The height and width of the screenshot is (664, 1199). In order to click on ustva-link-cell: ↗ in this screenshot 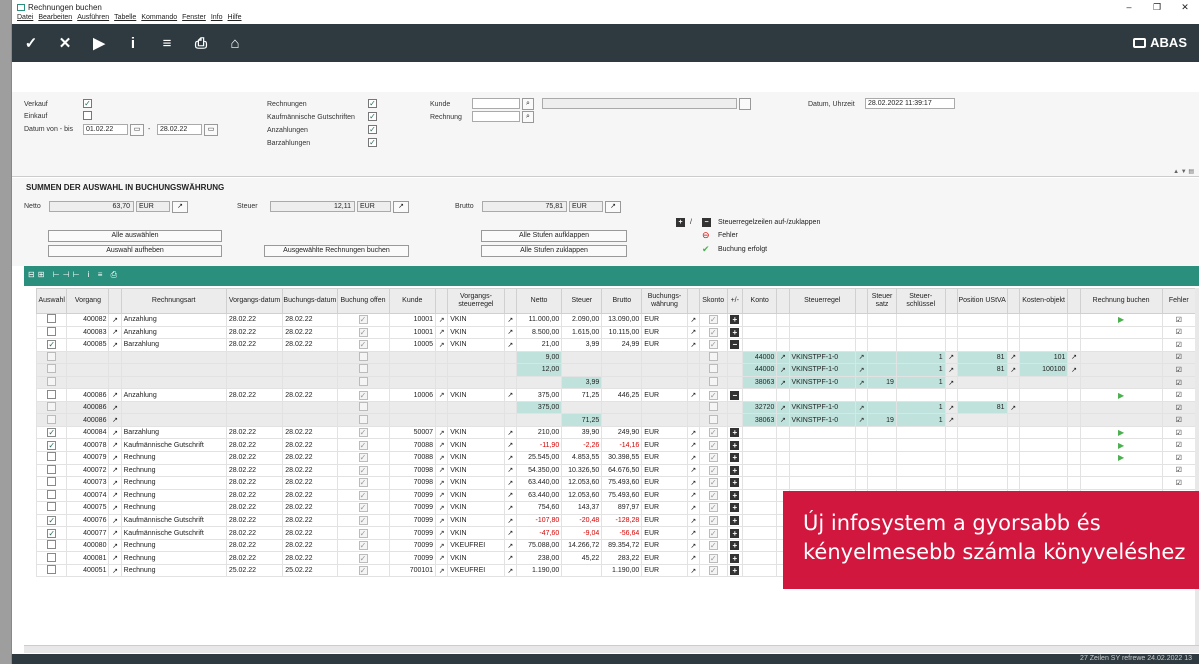, I will do `click(1013, 357)`.